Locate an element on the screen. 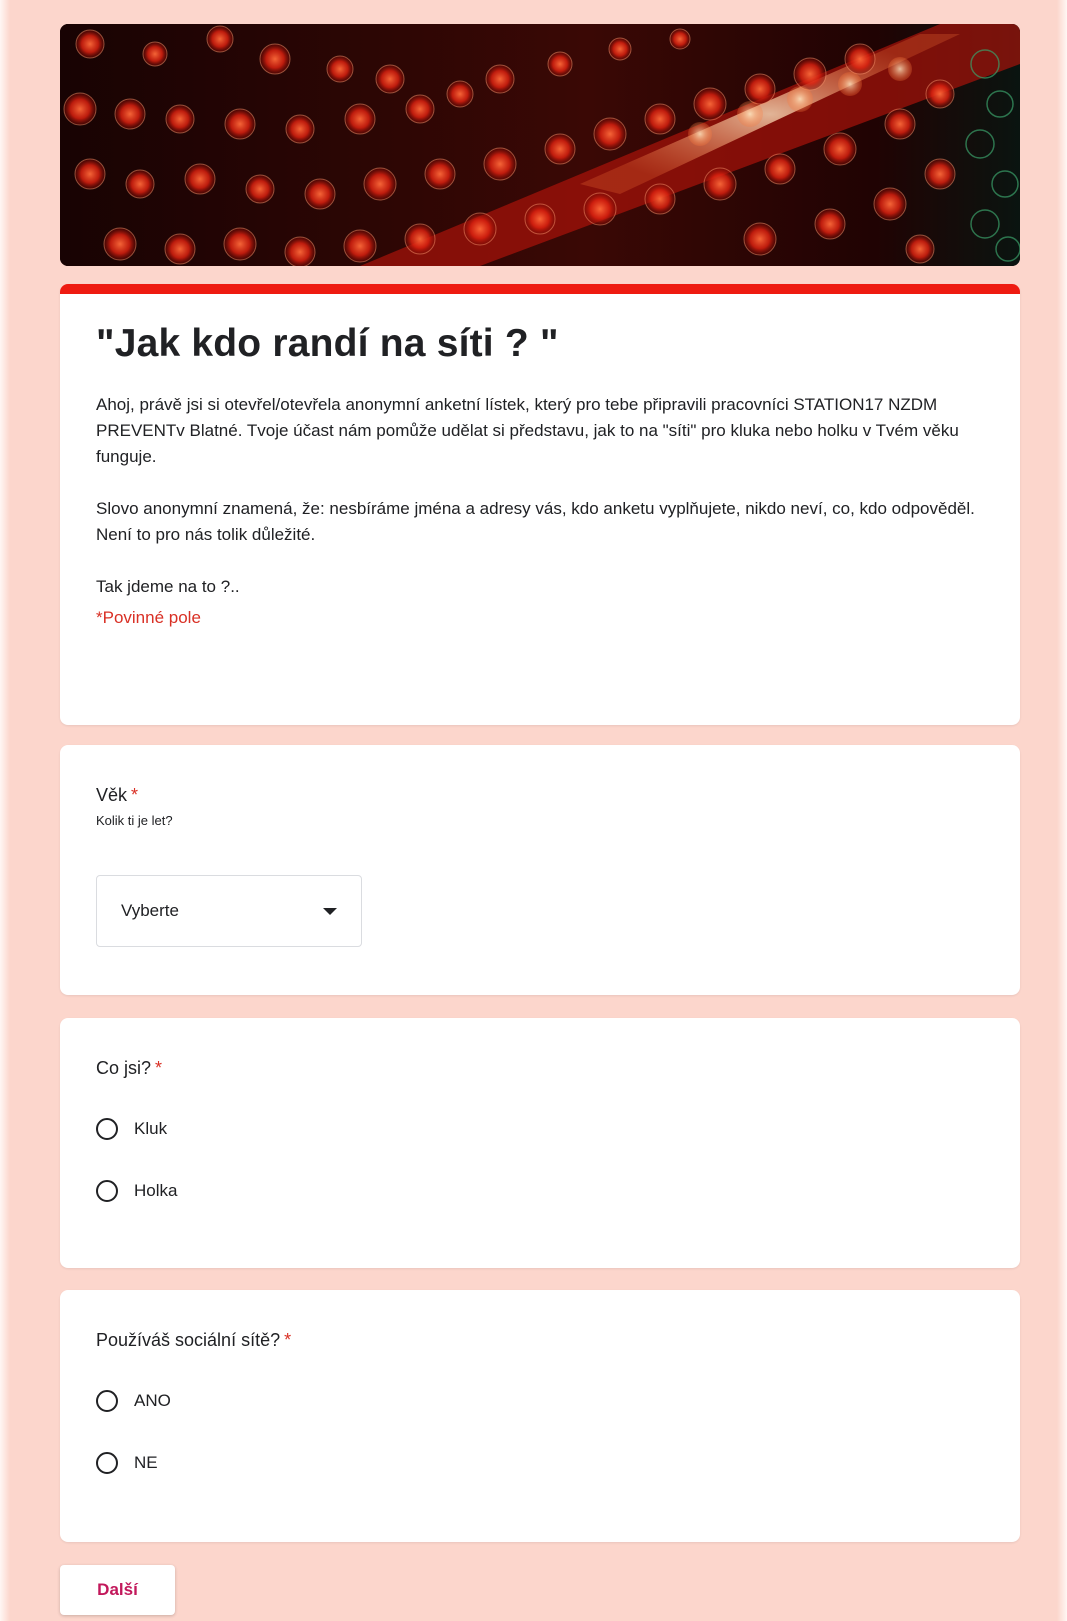  gender-option-kluk: Kluk is located at coordinates (540, 1129).